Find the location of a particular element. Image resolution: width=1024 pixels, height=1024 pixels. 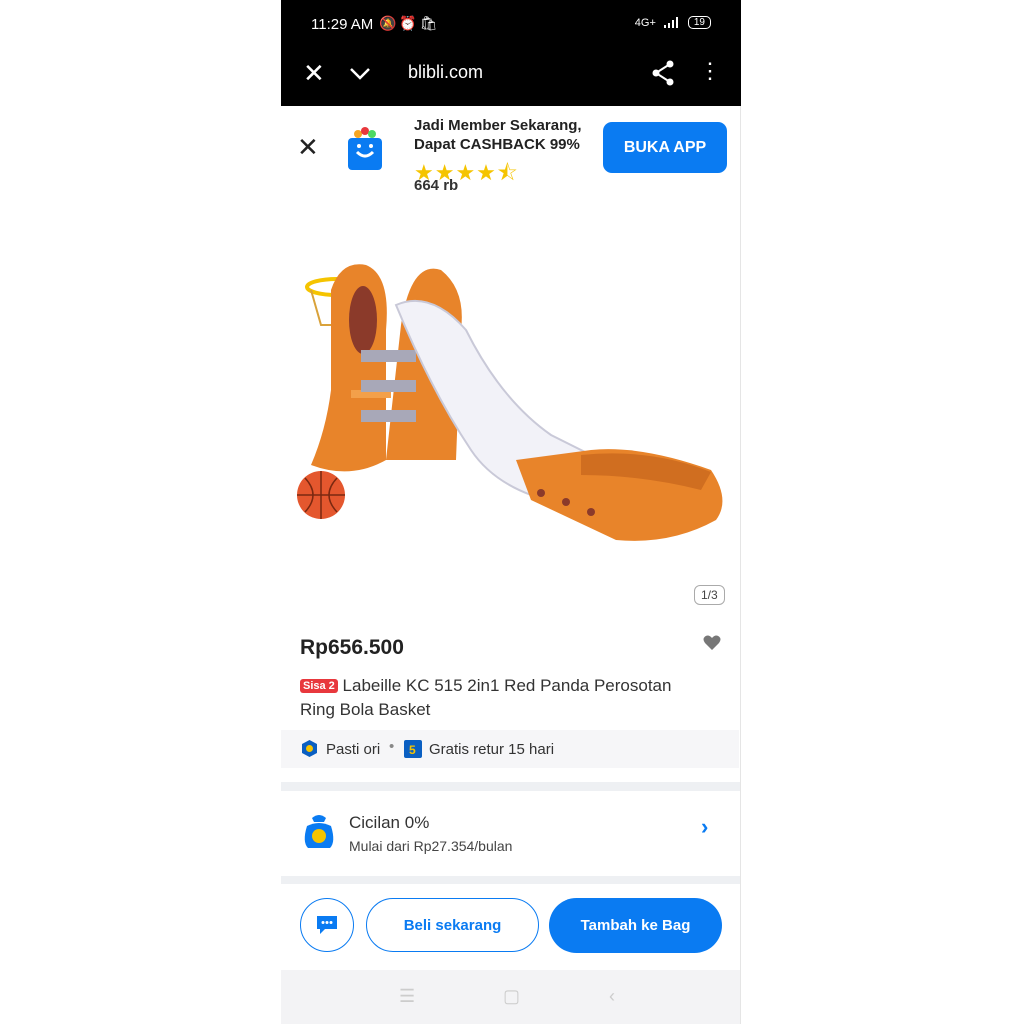

url-text: blibli.com is located at coordinates (445, 72).